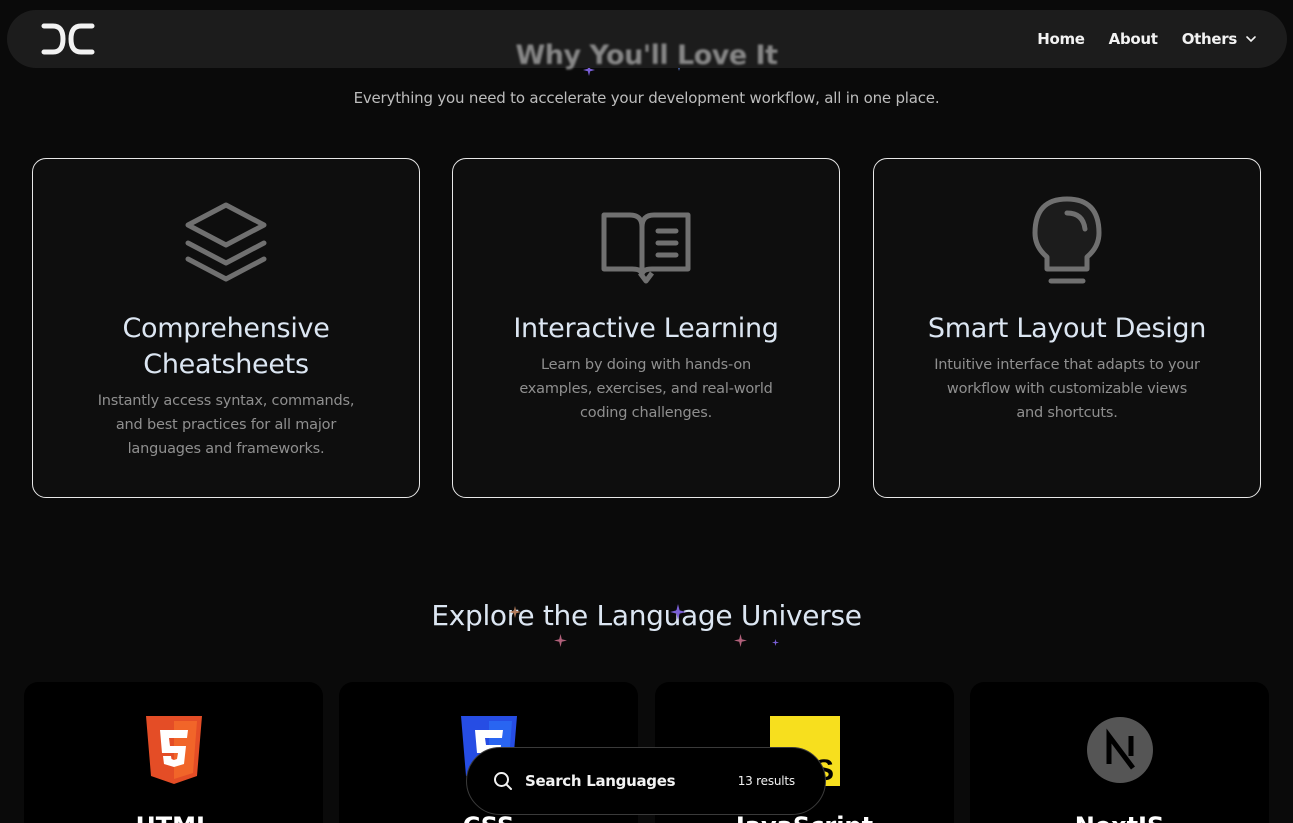 The width and height of the screenshot is (1293, 823). I want to click on book-open-icon, so click(646, 248).